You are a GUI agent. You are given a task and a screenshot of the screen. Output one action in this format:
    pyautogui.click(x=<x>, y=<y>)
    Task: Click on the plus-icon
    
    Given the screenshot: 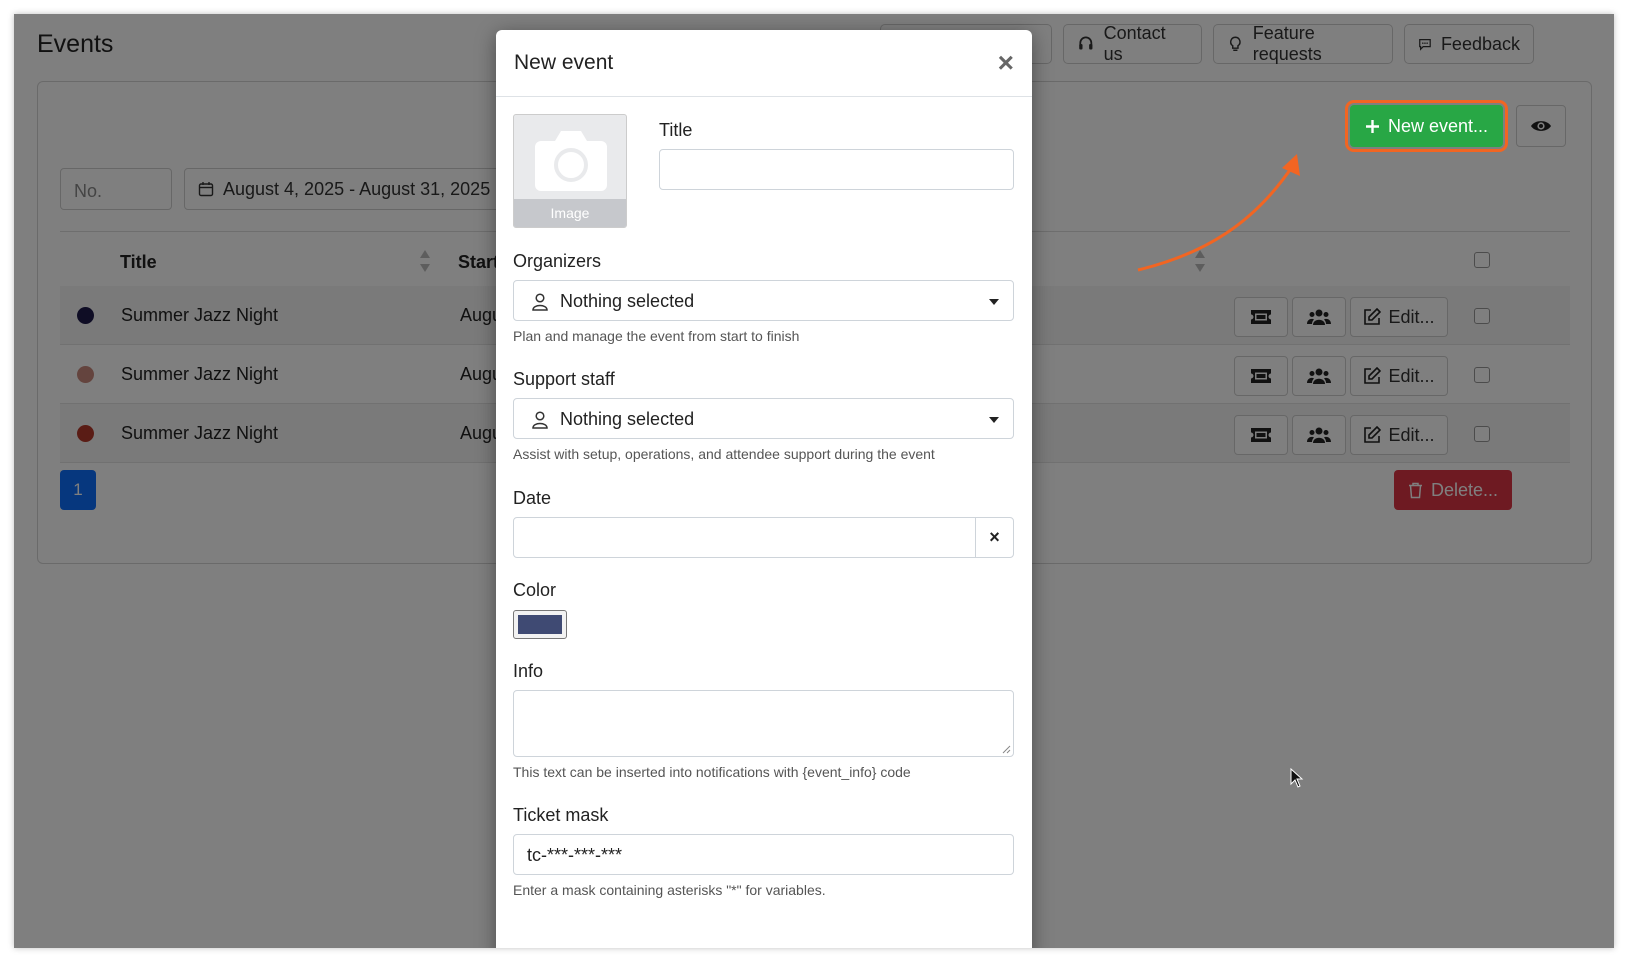 What is the action you would take?
    pyautogui.click(x=1372, y=126)
    